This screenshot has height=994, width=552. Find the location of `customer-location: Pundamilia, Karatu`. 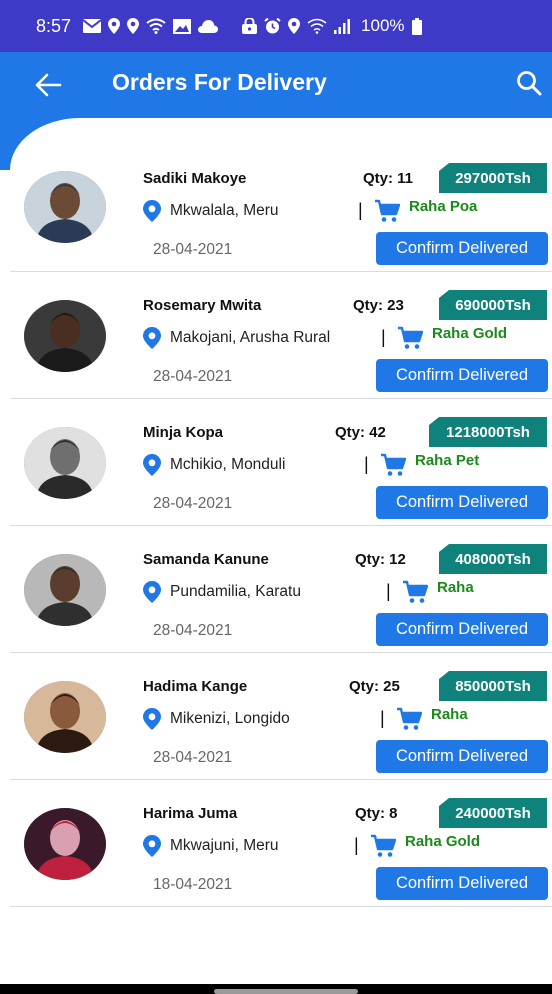

customer-location: Pundamilia, Karatu is located at coordinates (222, 592).